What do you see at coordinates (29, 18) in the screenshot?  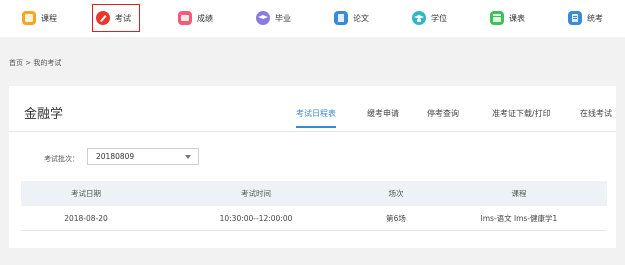 I see `course-icon` at bounding box center [29, 18].